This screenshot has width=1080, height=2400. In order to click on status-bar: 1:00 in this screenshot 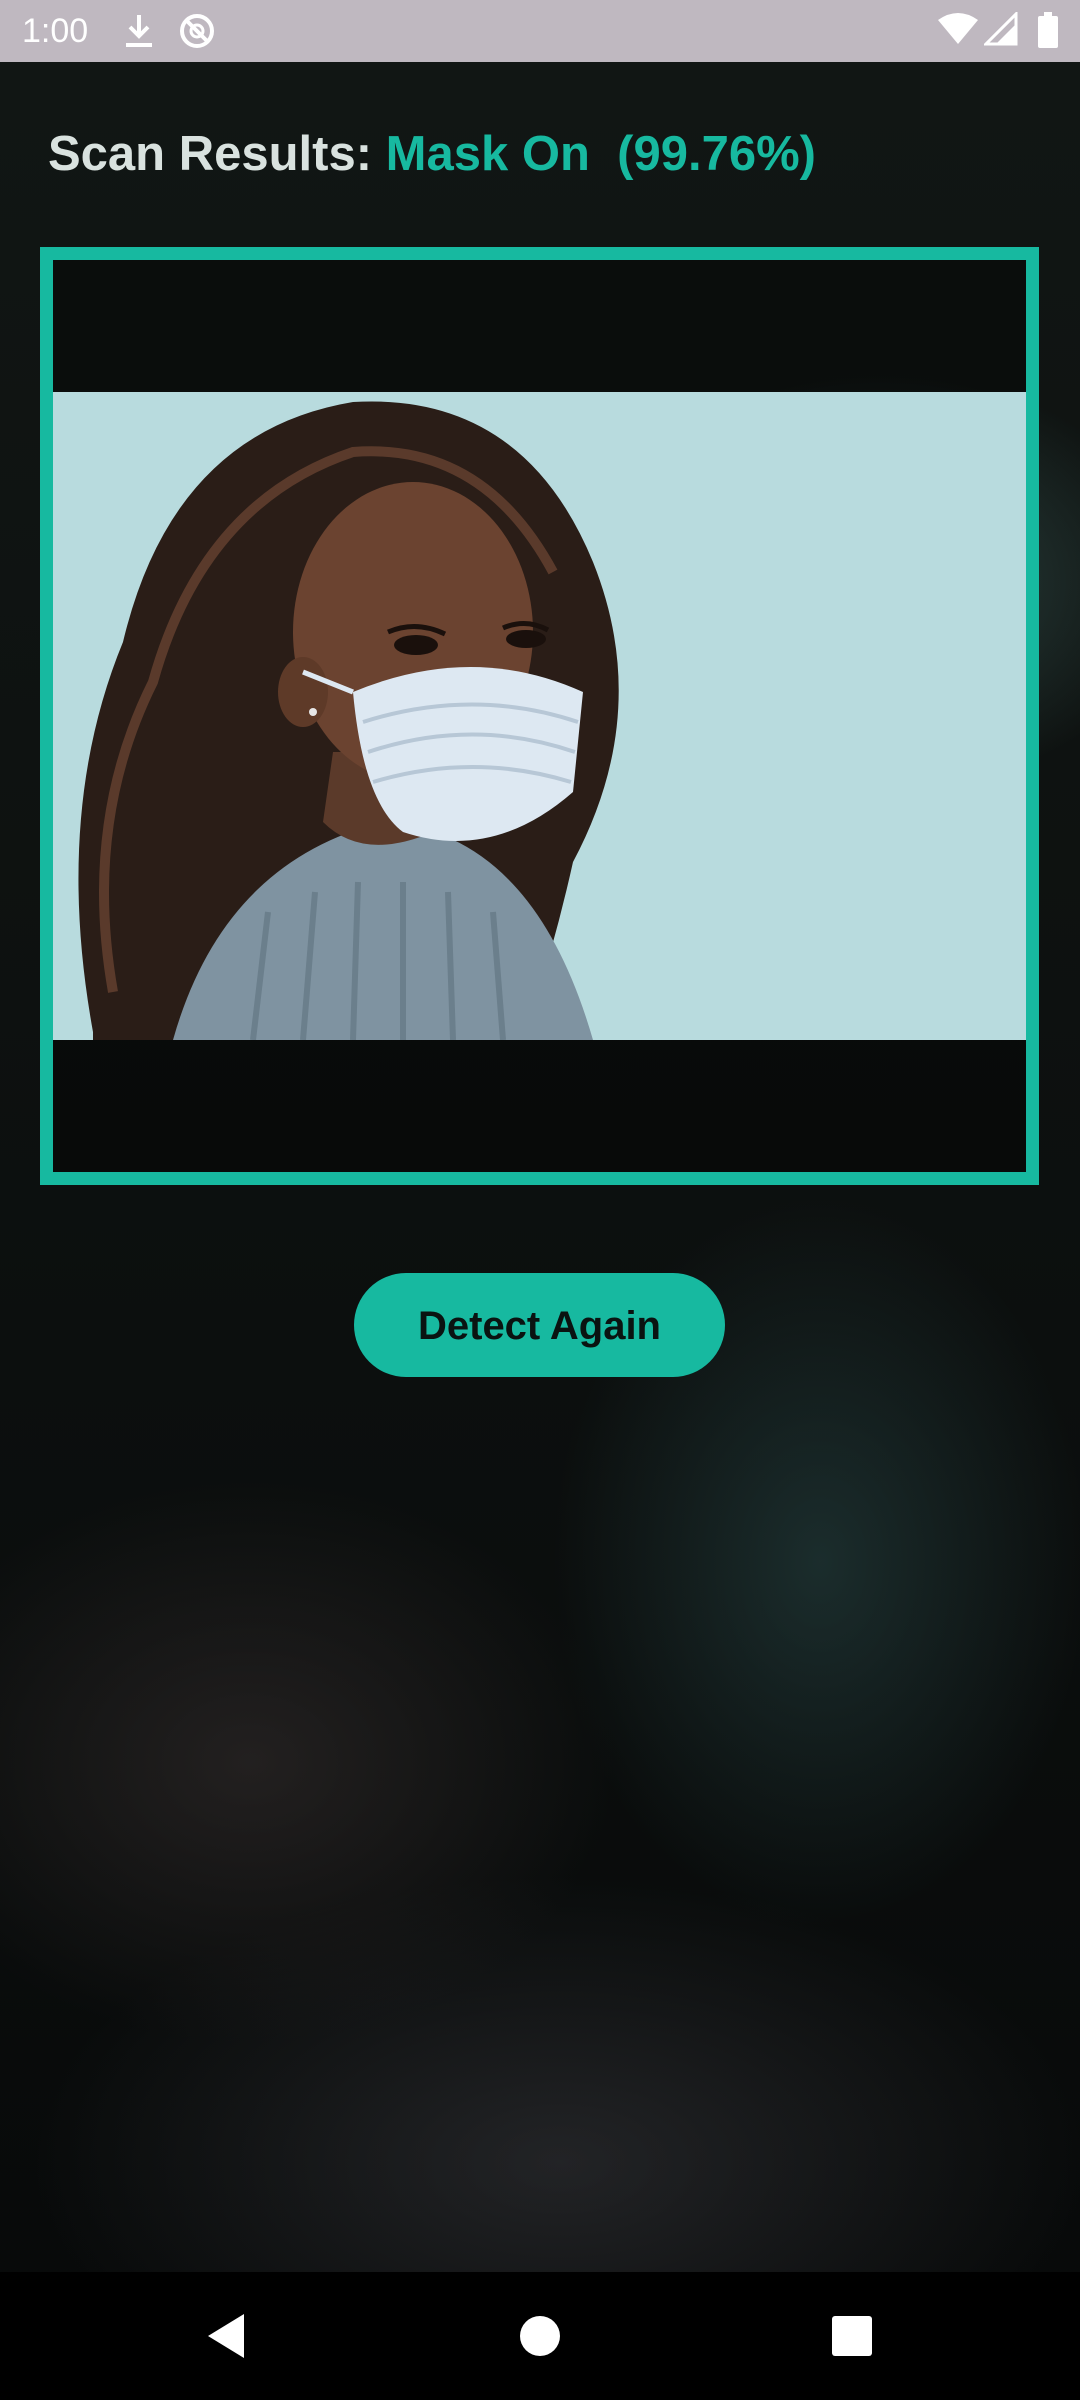, I will do `click(540, 31)`.